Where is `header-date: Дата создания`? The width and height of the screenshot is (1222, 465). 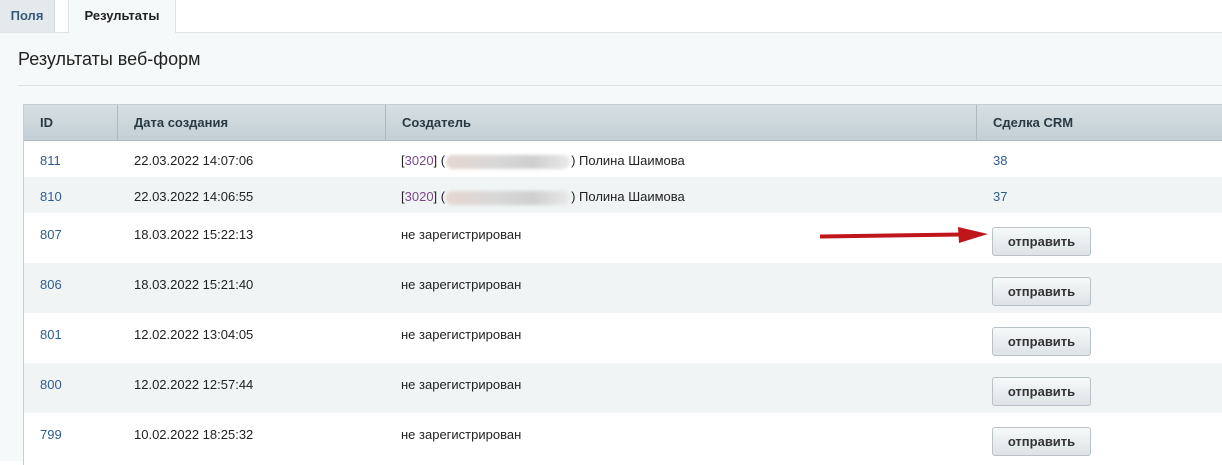 header-date: Дата создания is located at coordinates (252, 122).